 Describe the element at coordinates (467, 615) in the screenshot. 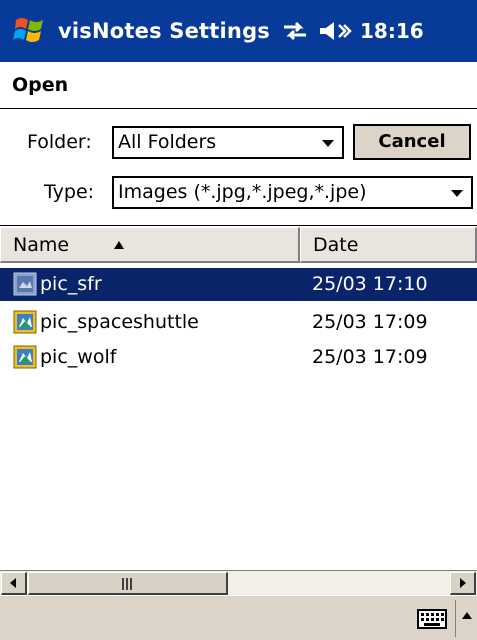

I see `sip-arrow-icon` at that location.